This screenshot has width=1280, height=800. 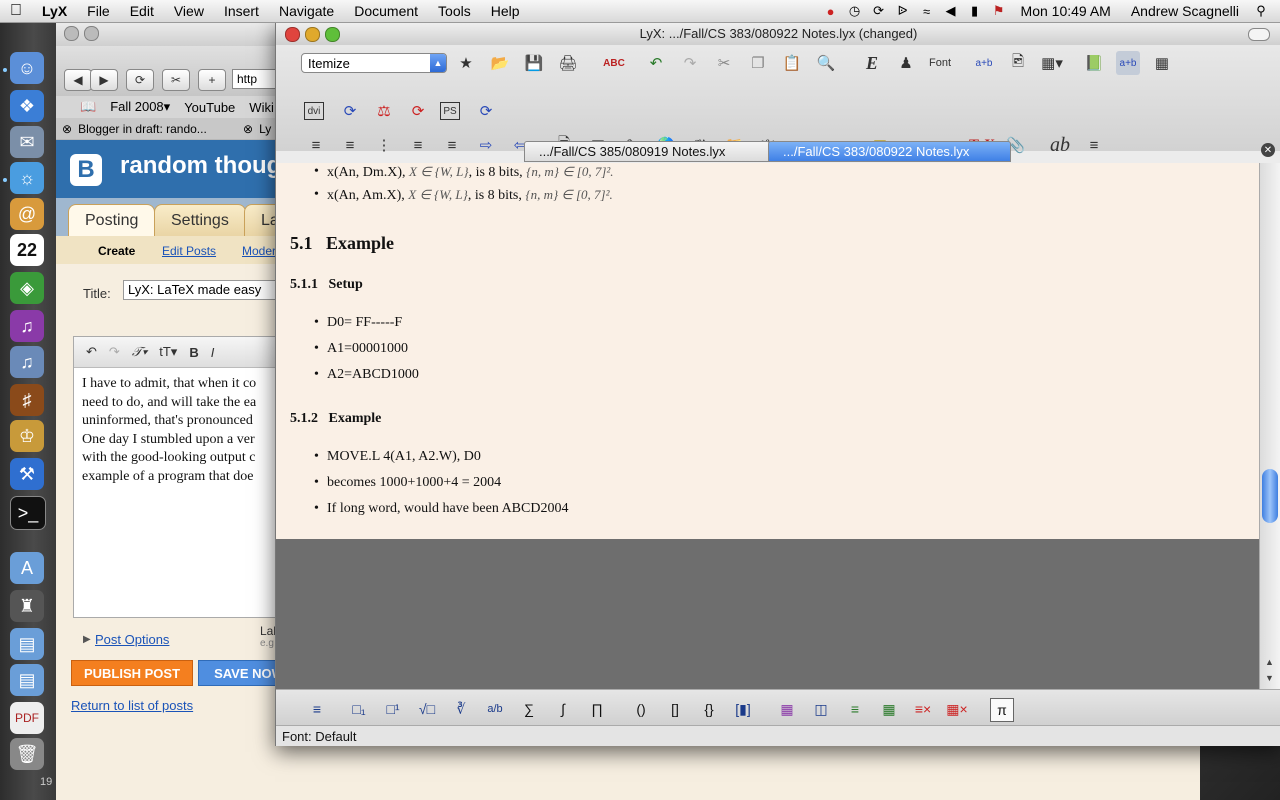 What do you see at coordinates (27, 178) in the screenshot?
I see `ichat-icon: ☼` at bounding box center [27, 178].